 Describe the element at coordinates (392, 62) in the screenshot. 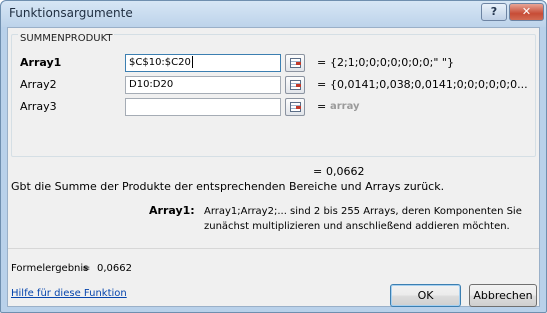

I see `array1-result: {2;1;0;0;0;0;0;0;0;" "}` at that location.